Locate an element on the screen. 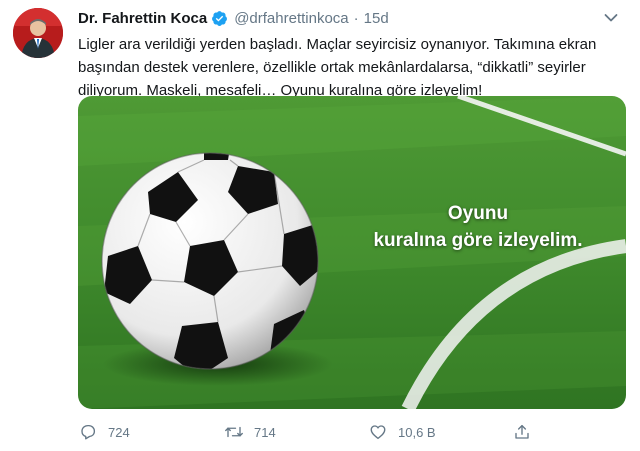 The height and width of the screenshot is (451, 640). tweet-timestamp: 15d is located at coordinates (376, 18).